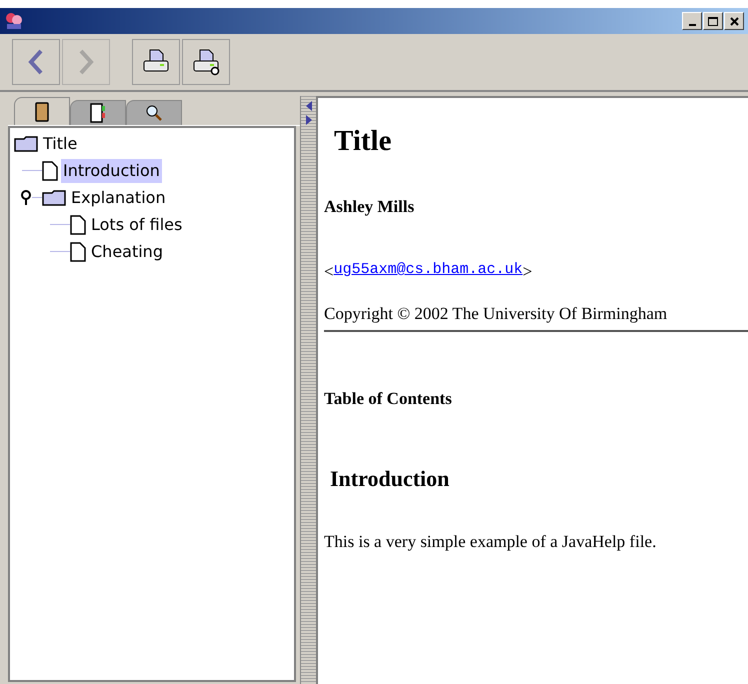 This screenshot has width=748, height=684. I want to click on close-button, so click(734, 21).